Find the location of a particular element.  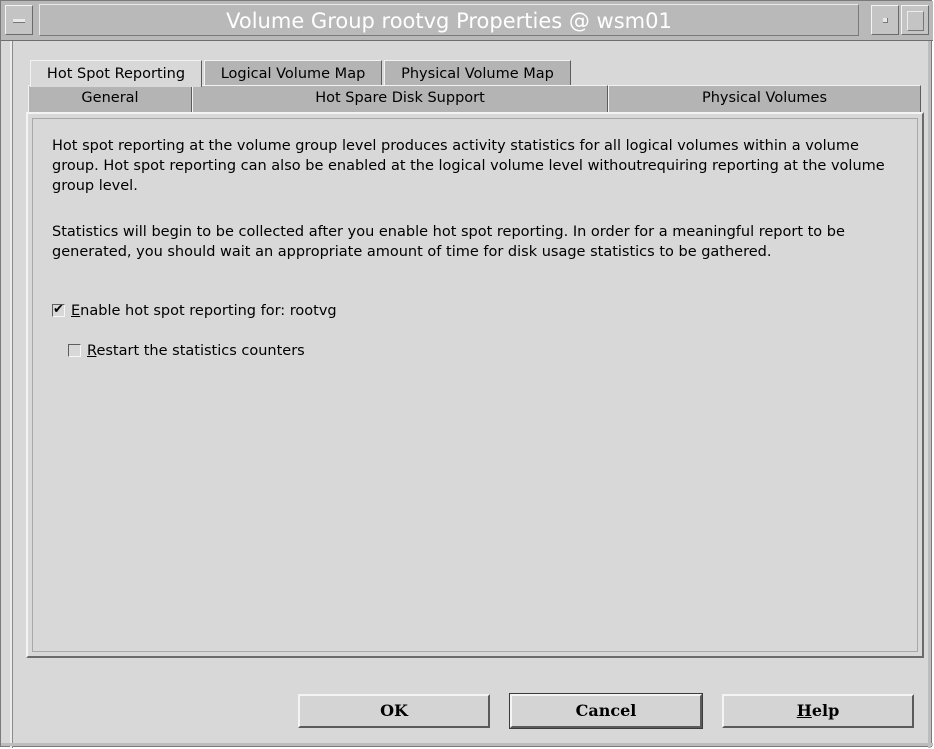

help-mnemonic: H is located at coordinates (804, 710).